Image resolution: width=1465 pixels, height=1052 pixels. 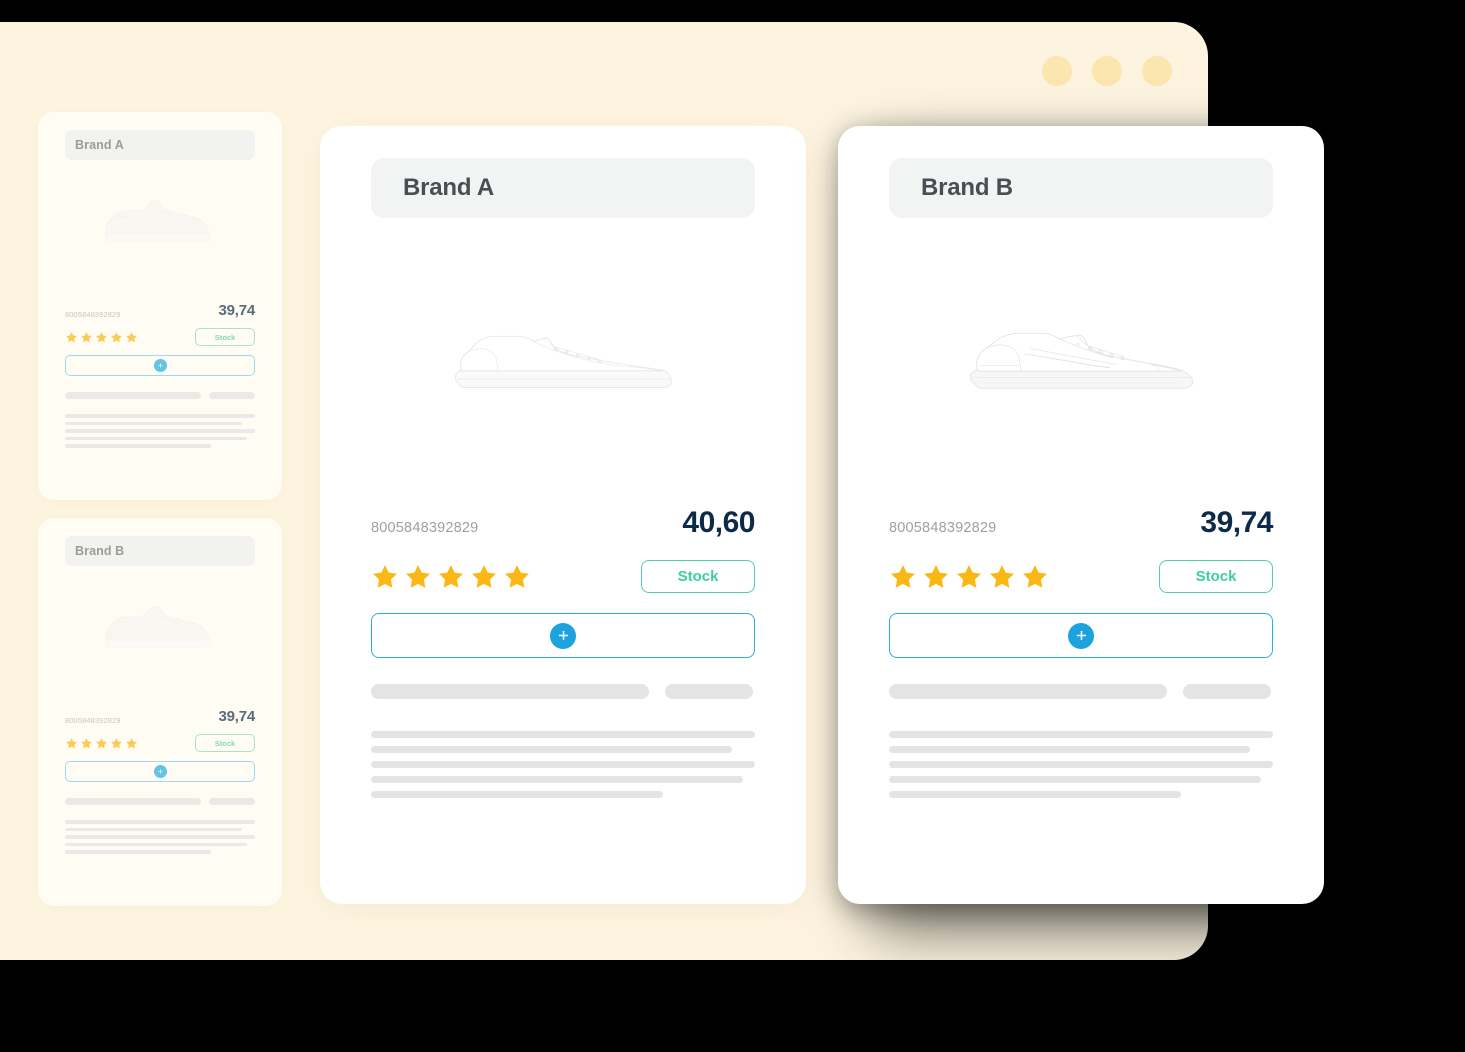 I want to click on skeleton-top-row, so click(x=1081, y=691).